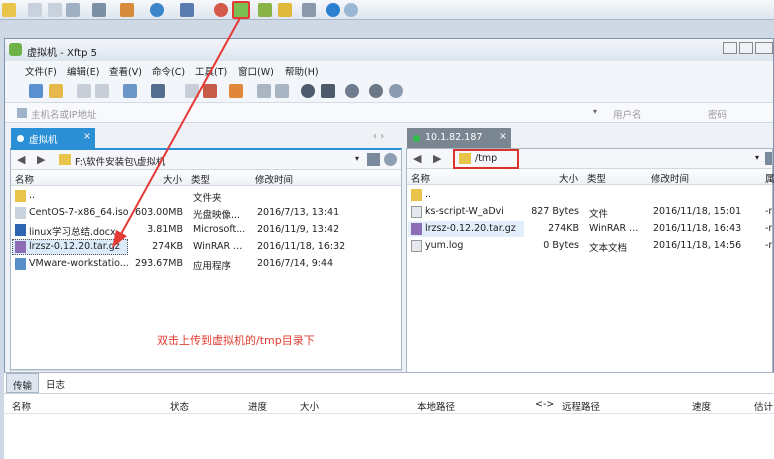 Image resolution: width=774 pixels, height=459 pixels. What do you see at coordinates (309, 406) in the screenshot?
I see `column-size: 大小` at bounding box center [309, 406].